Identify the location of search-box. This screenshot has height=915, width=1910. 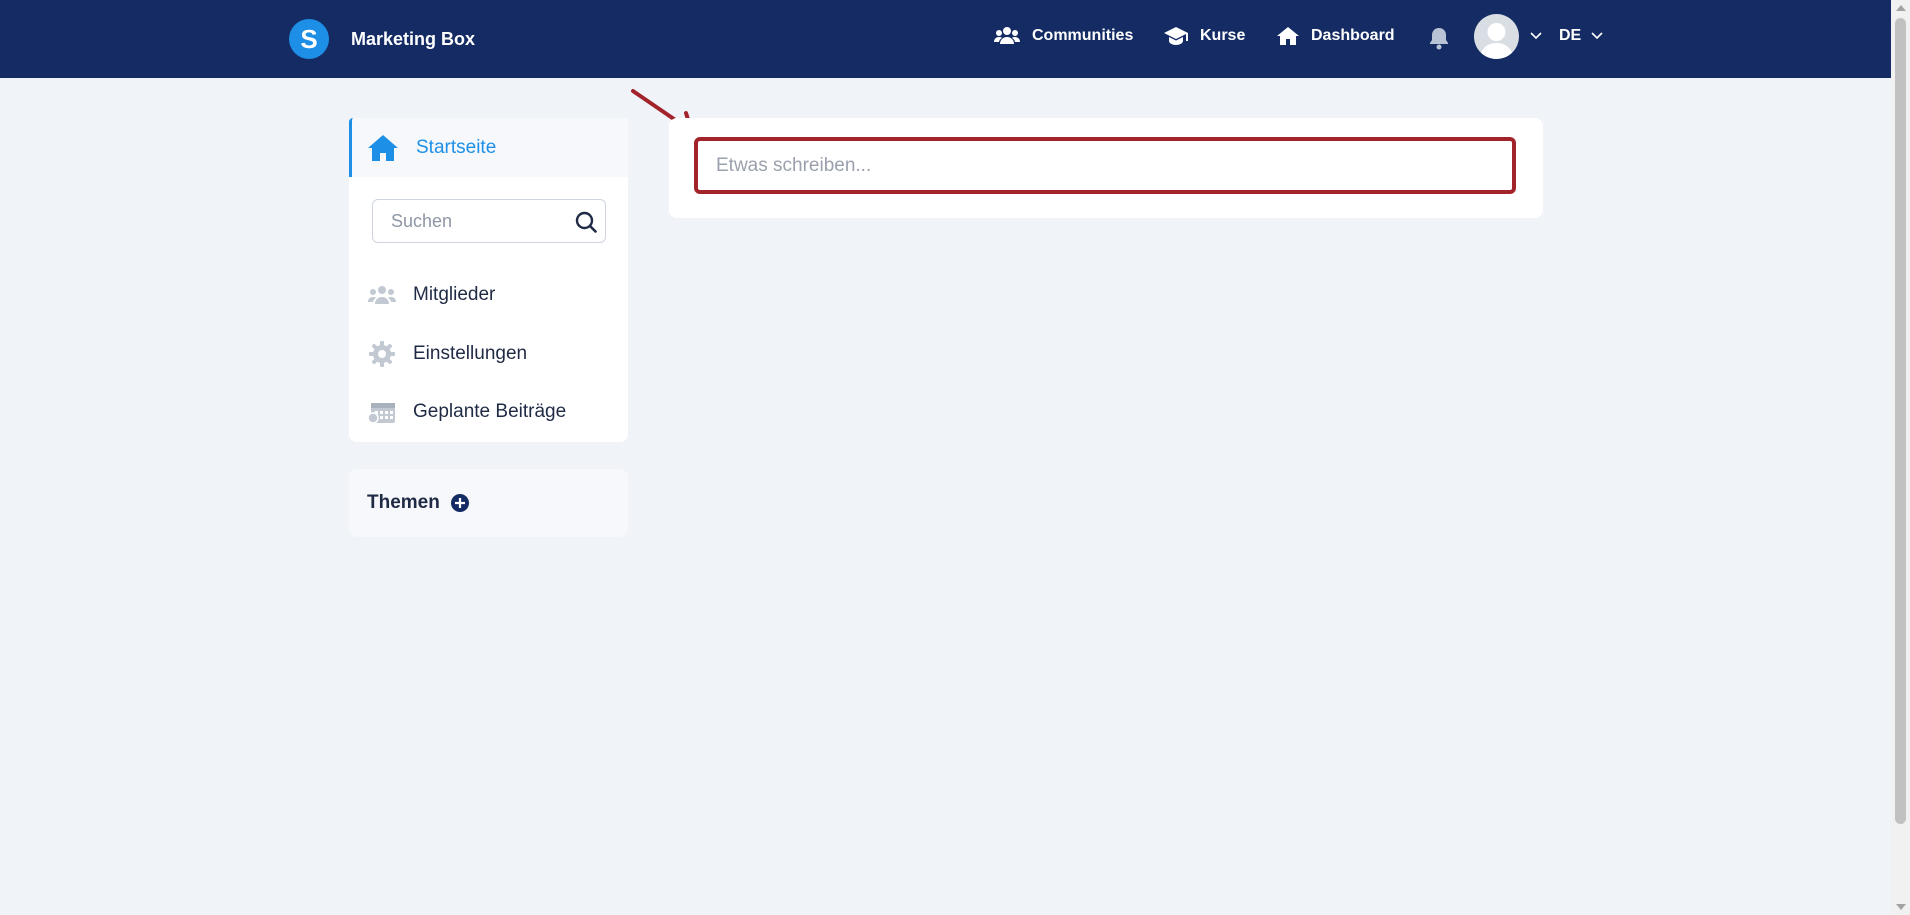
(489, 221).